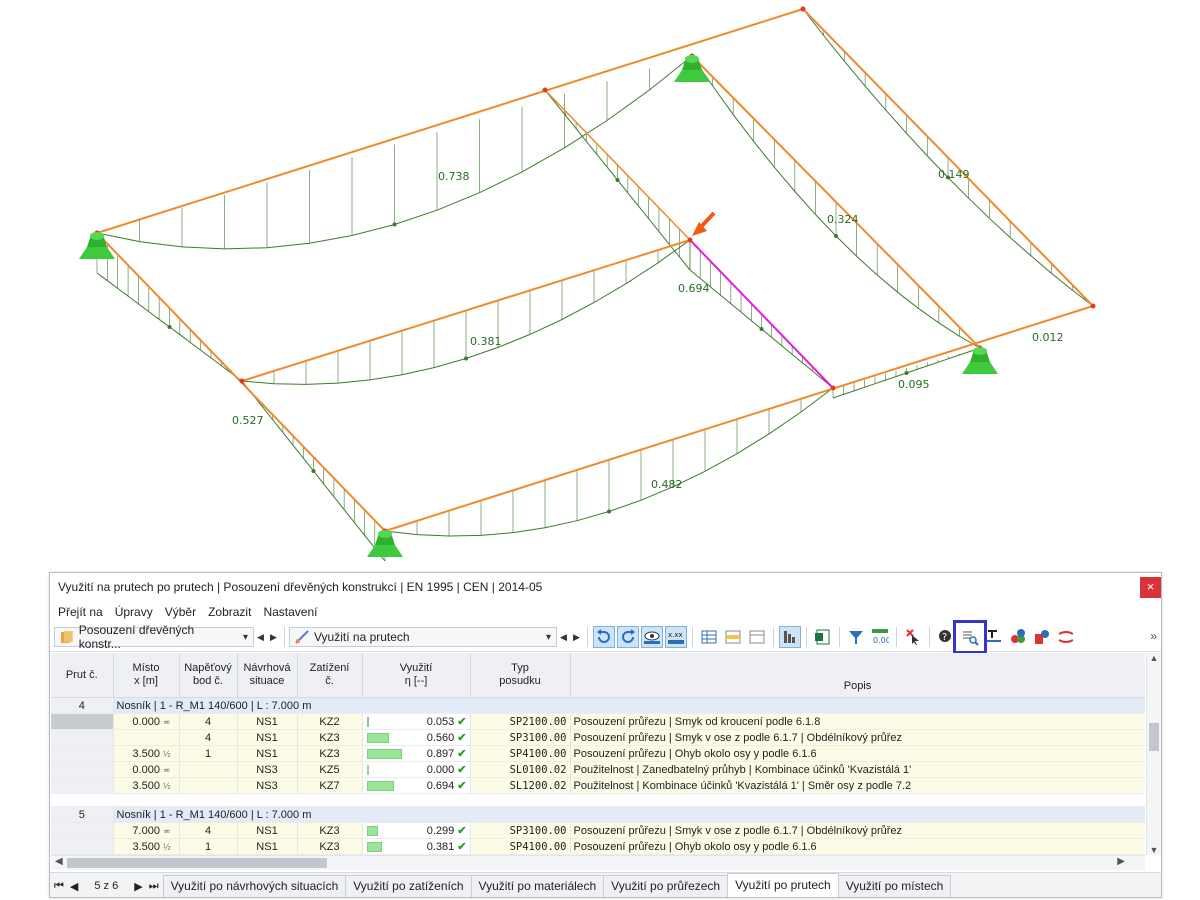 The width and height of the screenshot is (1200, 900). I want to click on vertical-scrollbar: ▲ ▼, so click(1153, 754).